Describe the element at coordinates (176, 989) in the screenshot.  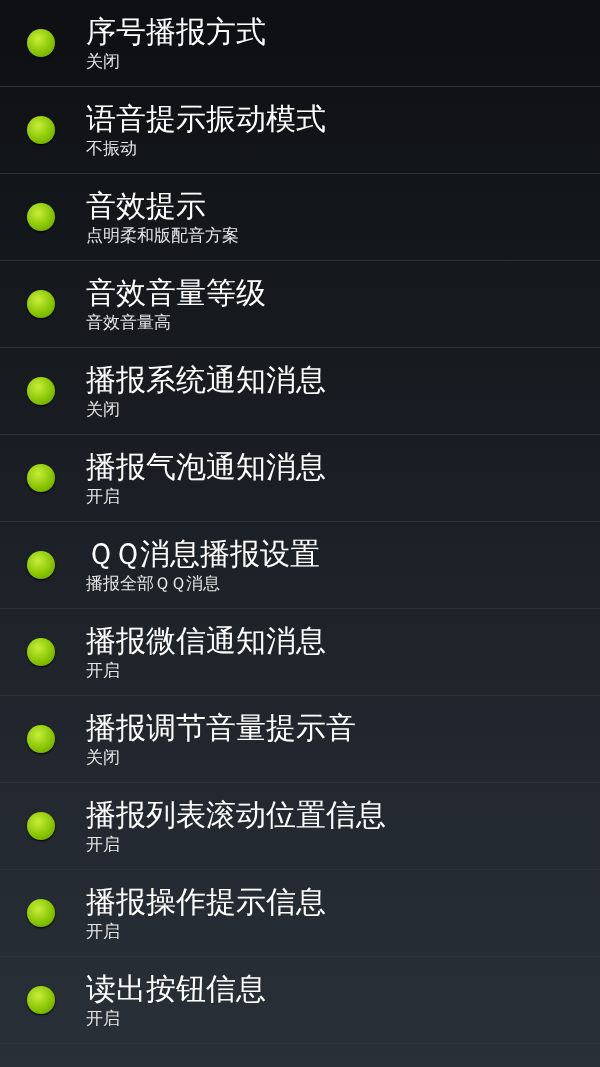
I see `setting-title: 读出按钮信息` at that location.